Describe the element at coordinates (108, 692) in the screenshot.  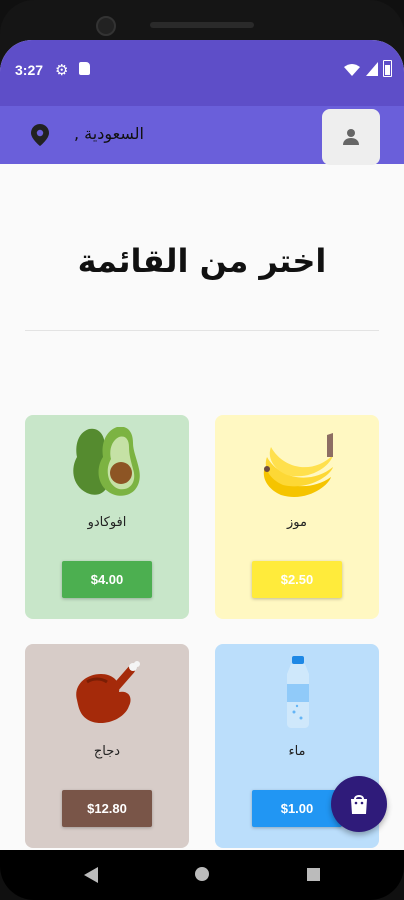
I see `roast-chicken-icon` at that location.